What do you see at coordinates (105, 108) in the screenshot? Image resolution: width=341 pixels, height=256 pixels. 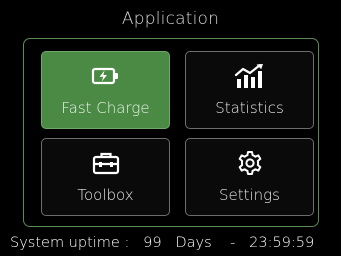 I see `fast-charge-label: Fast Charge` at bounding box center [105, 108].